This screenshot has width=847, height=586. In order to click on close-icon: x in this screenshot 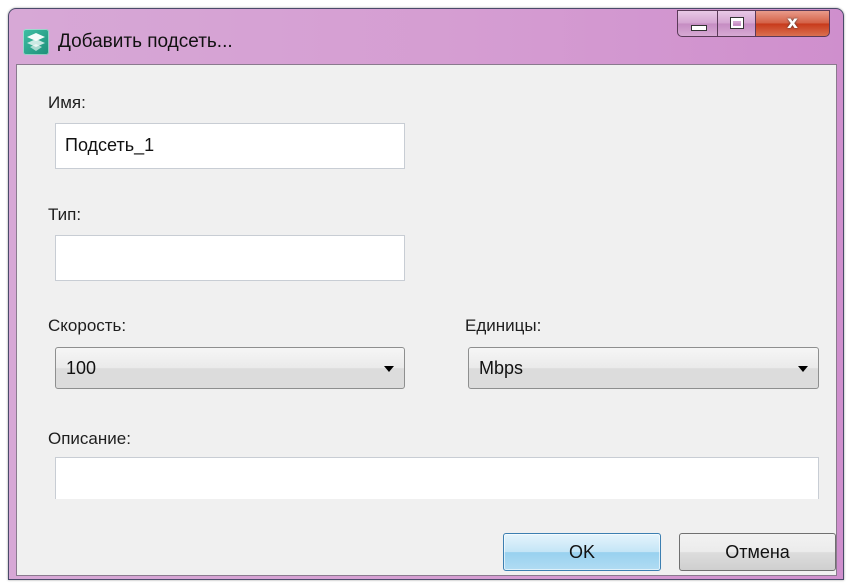, I will do `click(792, 23)`.